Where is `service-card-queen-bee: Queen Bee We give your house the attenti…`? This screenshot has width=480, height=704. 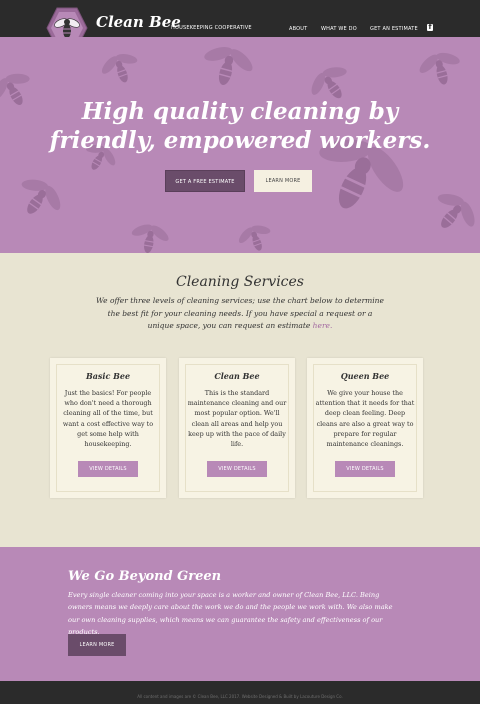 service-card-queen-bee: Queen Bee We give your house the attenti… is located at coordinates (365, 428).